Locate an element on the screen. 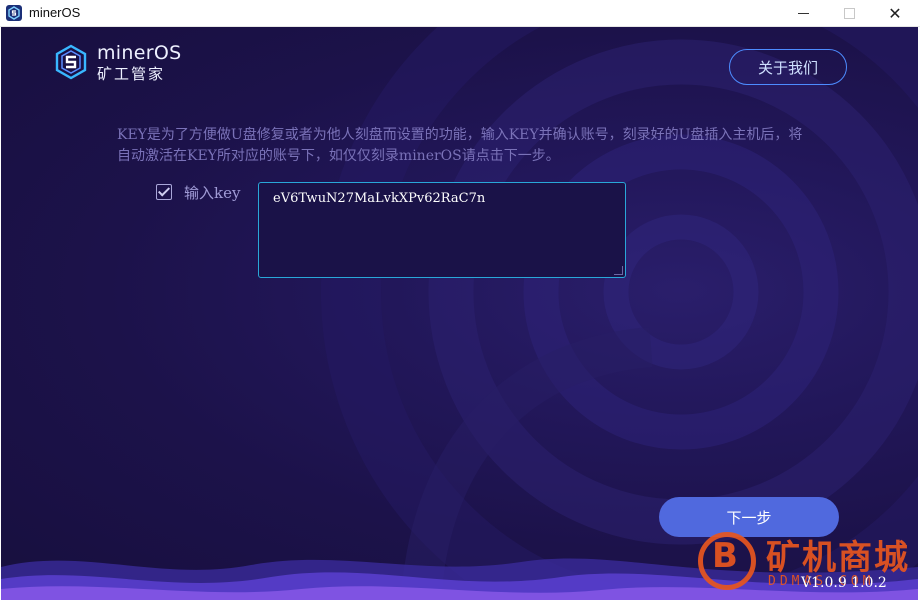  brand-subtitle: 矿工管家 is located at coordinates (131, 74).